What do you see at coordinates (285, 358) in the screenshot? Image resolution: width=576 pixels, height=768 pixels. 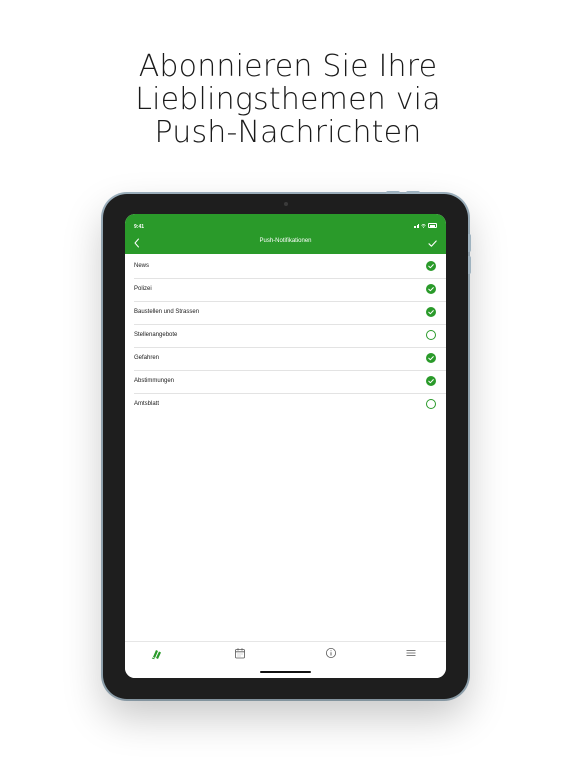 I see `list-item: Gefahren` at bounding box center [285, 358].